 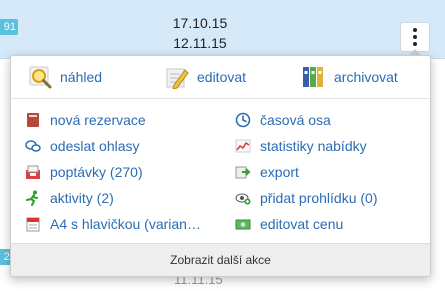 I want to click on banknote-icon, so click(x=243, y=224).